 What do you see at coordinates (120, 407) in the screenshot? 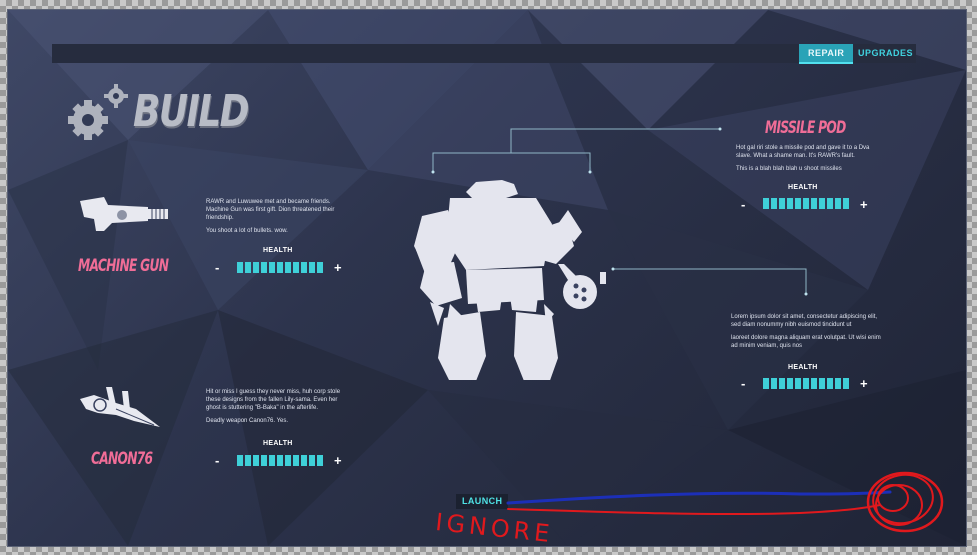
I see `canon-icon` at bounding box center [120, 407].